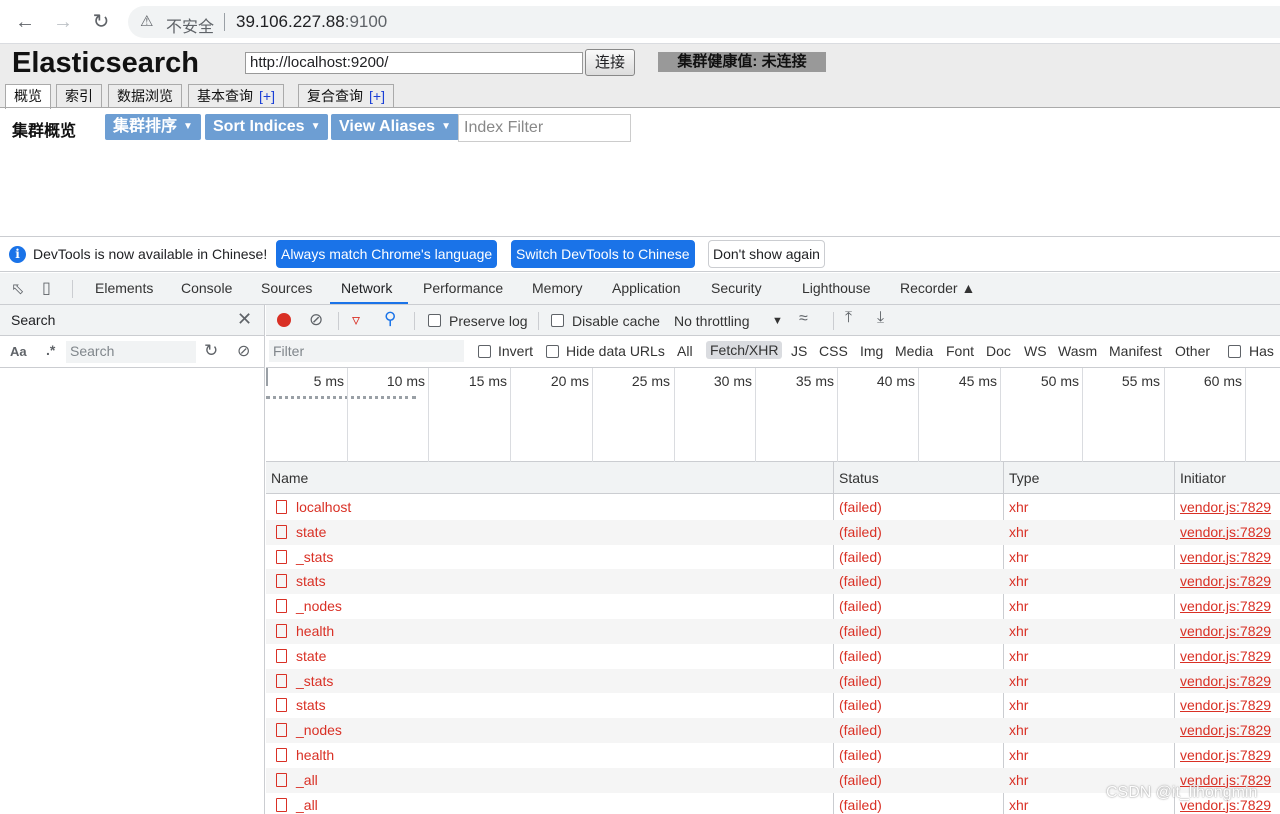 Image resolution: width=1280 pixels, height=814 pixels. What do you see at coordinates (880, 318) in the screenshot?
I see `export-har-icon: ⤓` at bounding box center [880, 318].